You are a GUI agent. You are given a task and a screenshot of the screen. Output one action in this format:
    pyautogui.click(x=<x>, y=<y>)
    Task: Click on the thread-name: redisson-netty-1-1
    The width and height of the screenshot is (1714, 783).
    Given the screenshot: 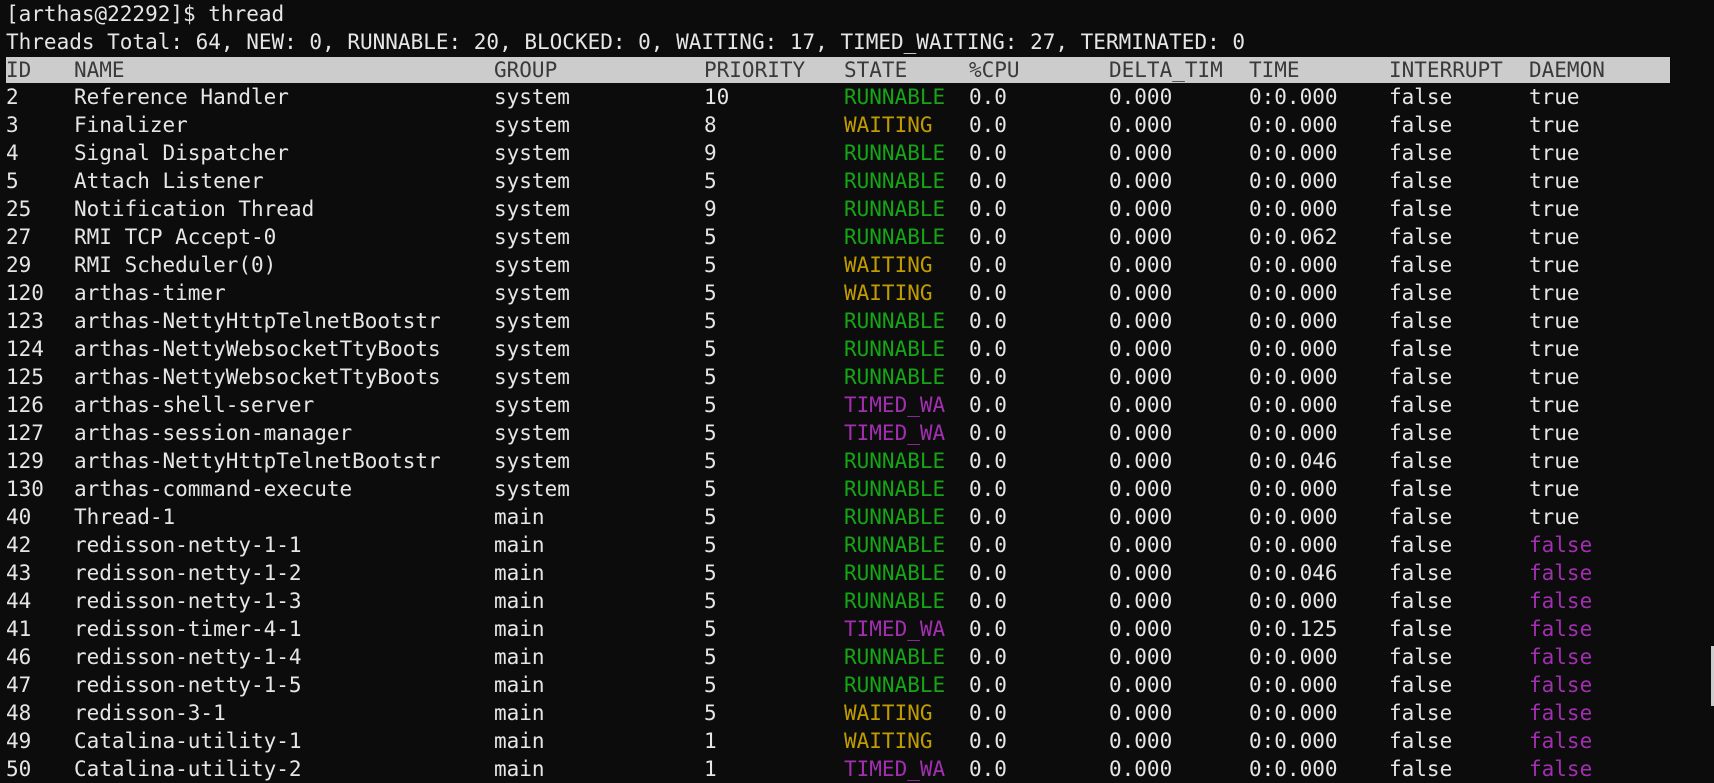 What is the action you would take?
    pyautogui.click(x=188, y=545)
    